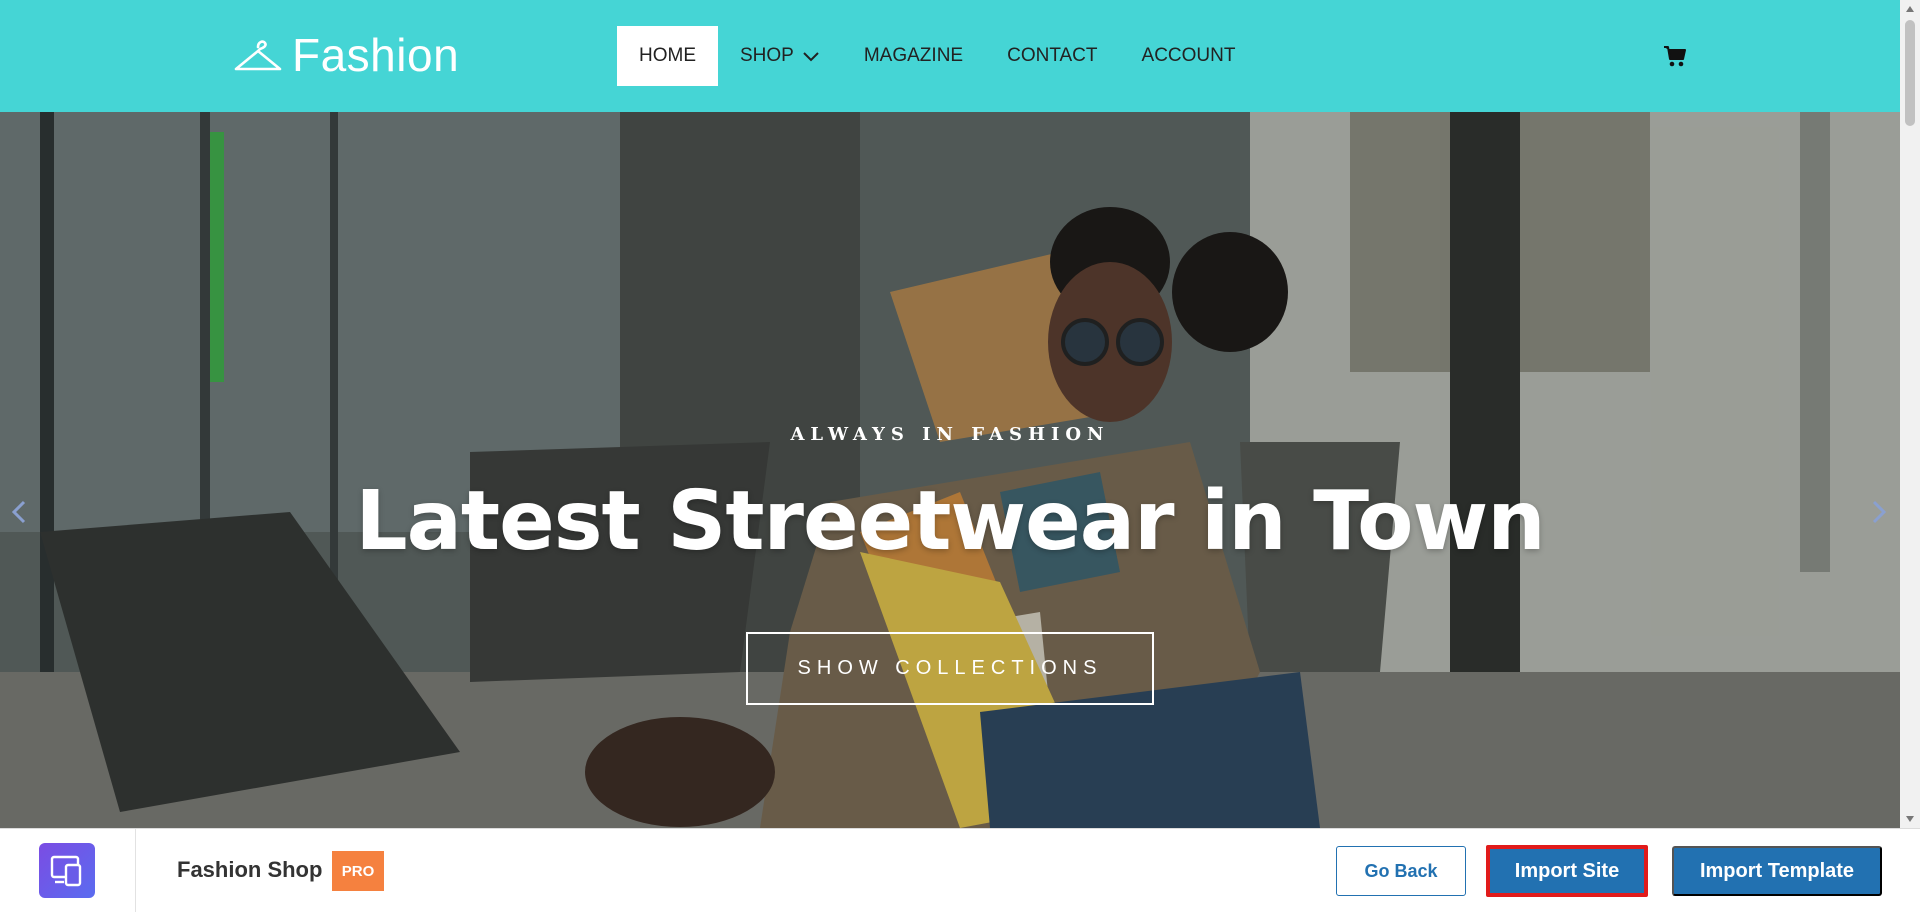 Image resolution: width=1920 pixels, height=912 pixels. I want to click on cart-icon, so click(1675, 56).